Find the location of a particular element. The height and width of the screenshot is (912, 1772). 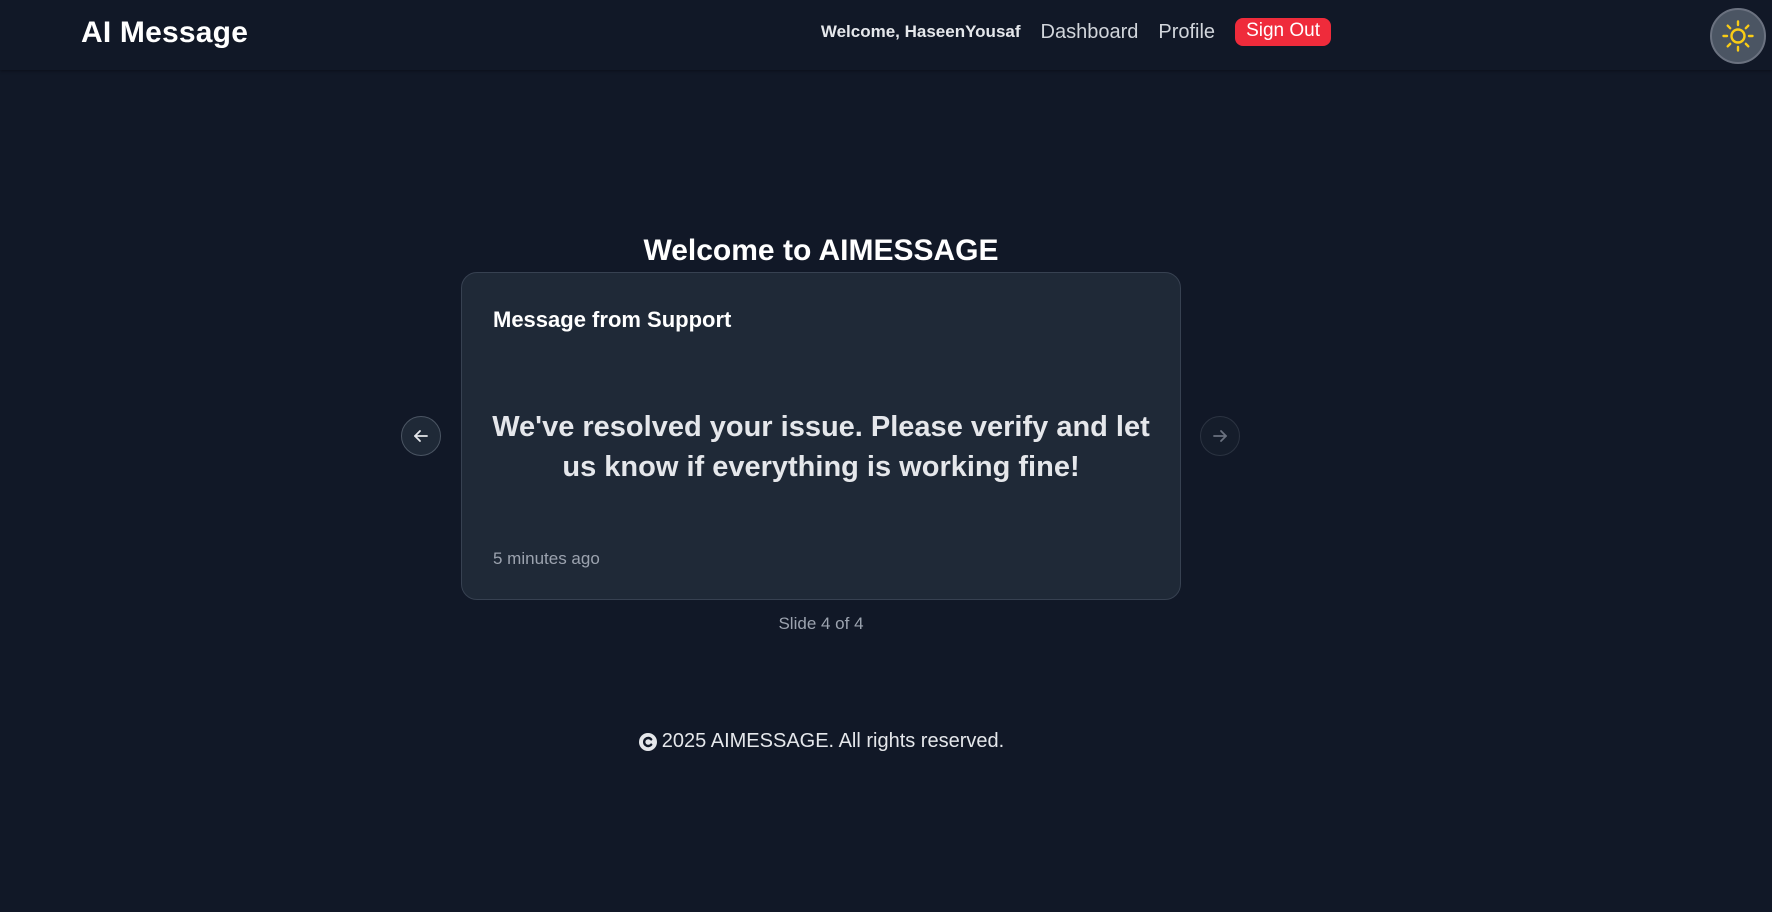

brand-logo-text: AI Message is located at coordinates (164, 33).